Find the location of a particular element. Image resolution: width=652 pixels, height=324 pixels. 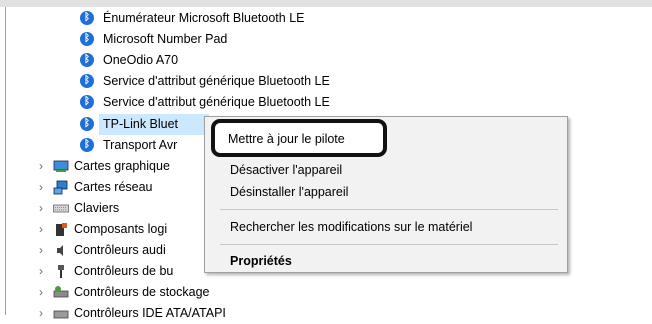

menu-item-uninstall-device: Désinstaller l'appareil is located at coordinates (289, 192).